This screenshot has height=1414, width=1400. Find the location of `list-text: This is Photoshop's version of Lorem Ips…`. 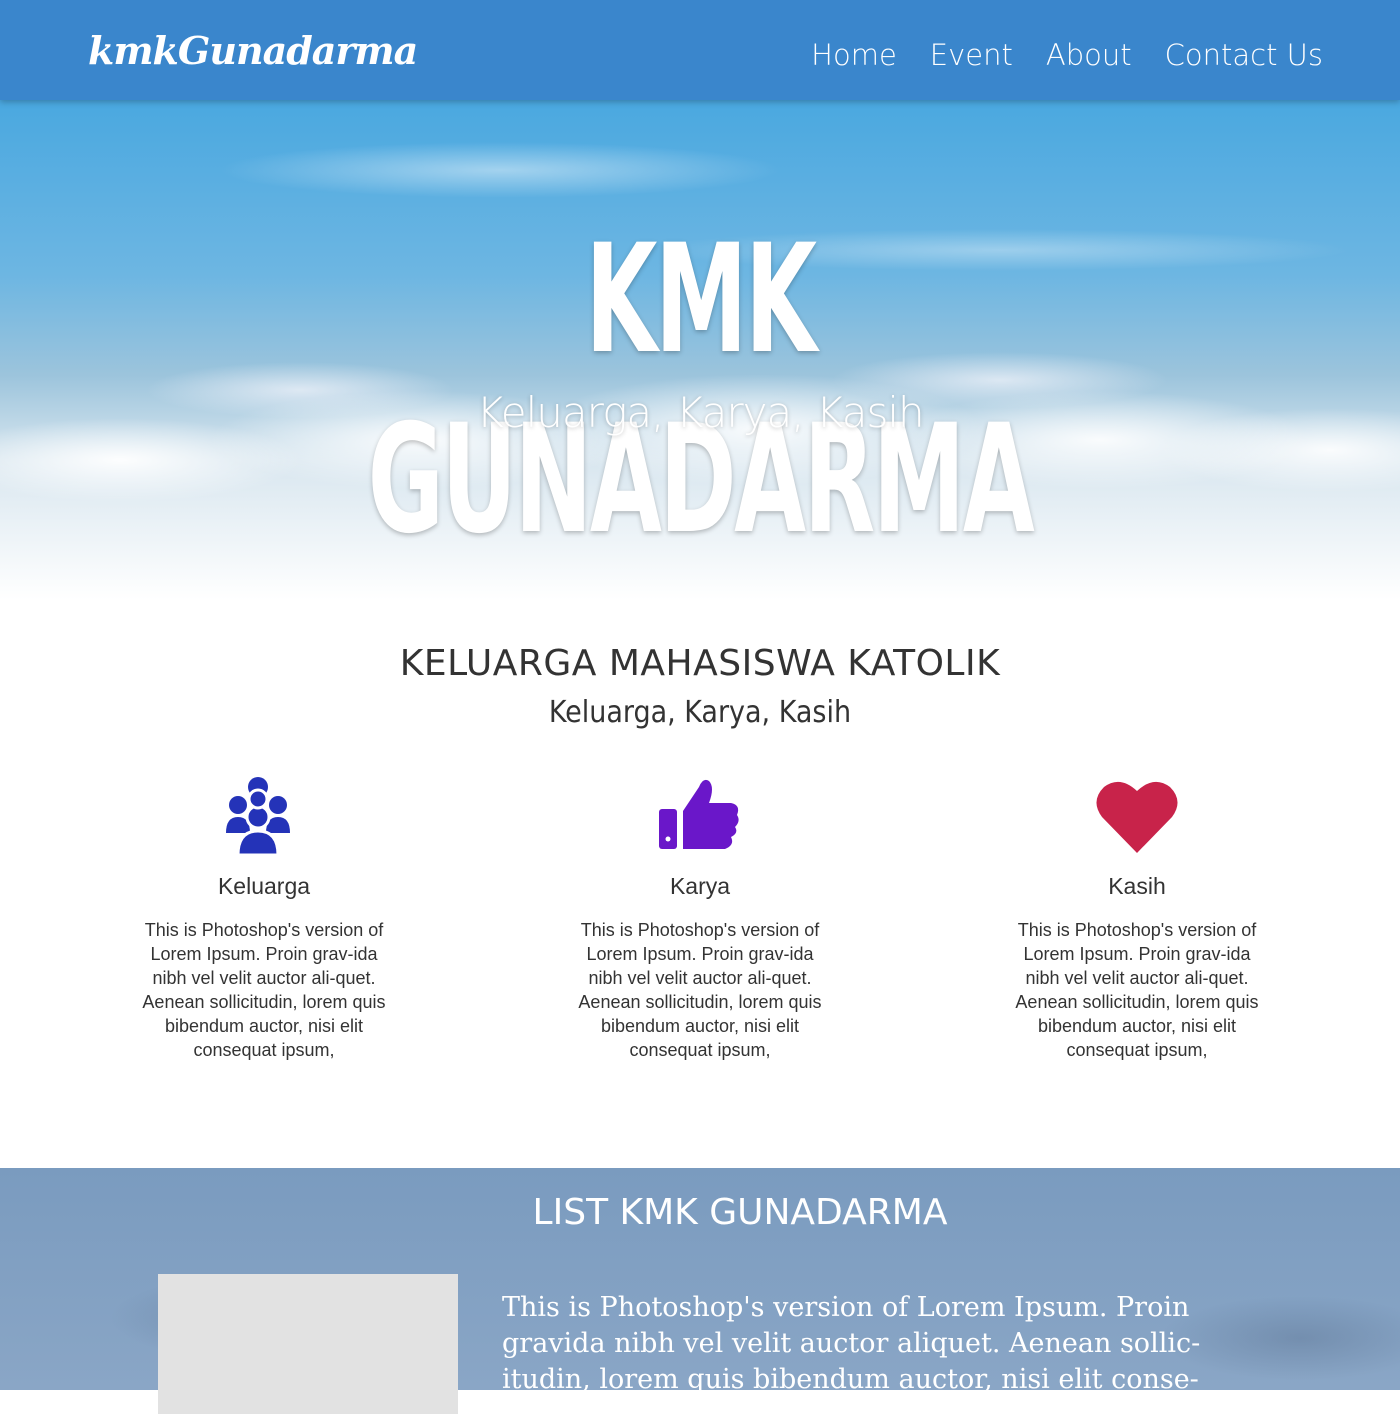

list-text: This is Photoshop's version of Lorem Ips… is located at coordinates (851, 1343).